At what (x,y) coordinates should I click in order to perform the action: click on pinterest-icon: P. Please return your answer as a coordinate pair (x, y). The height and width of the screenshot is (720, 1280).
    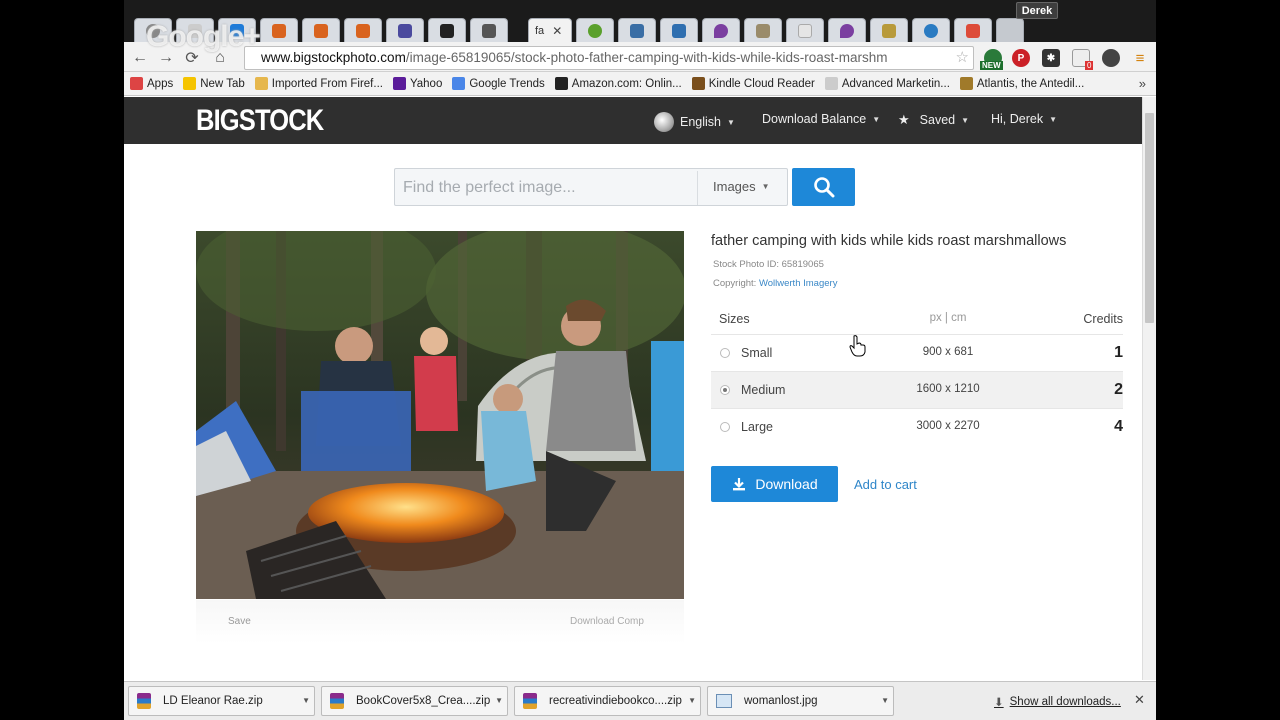
    Looking at the image, I should click on (1021, 58).